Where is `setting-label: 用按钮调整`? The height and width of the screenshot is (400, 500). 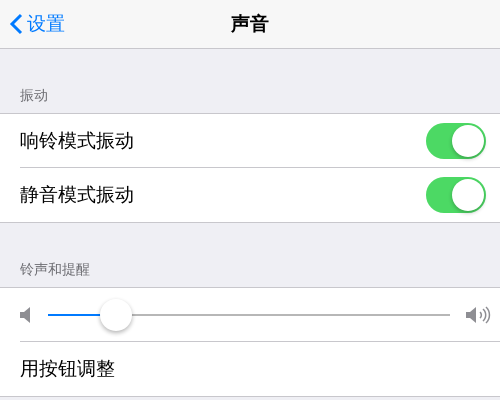
setting-label: 用按钮调整 is located at coordinates (68, 369).